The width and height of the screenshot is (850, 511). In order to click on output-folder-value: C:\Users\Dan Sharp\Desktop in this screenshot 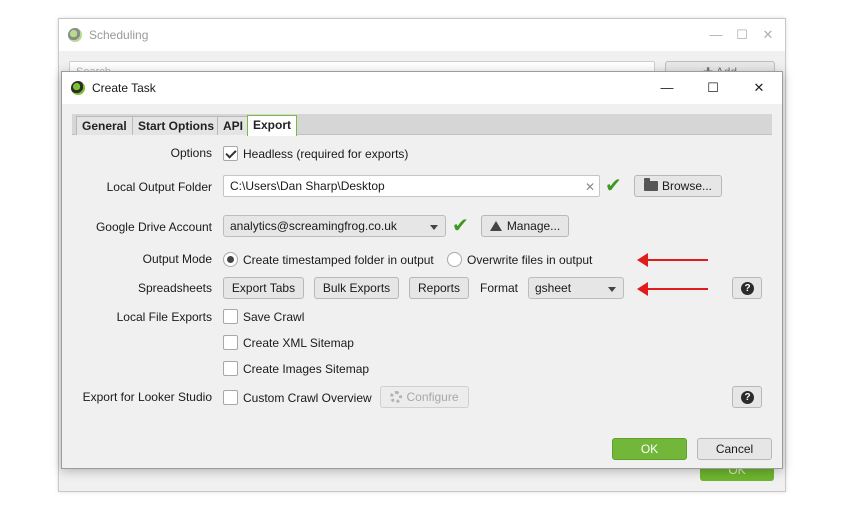, I will do `click(307, 186)`.